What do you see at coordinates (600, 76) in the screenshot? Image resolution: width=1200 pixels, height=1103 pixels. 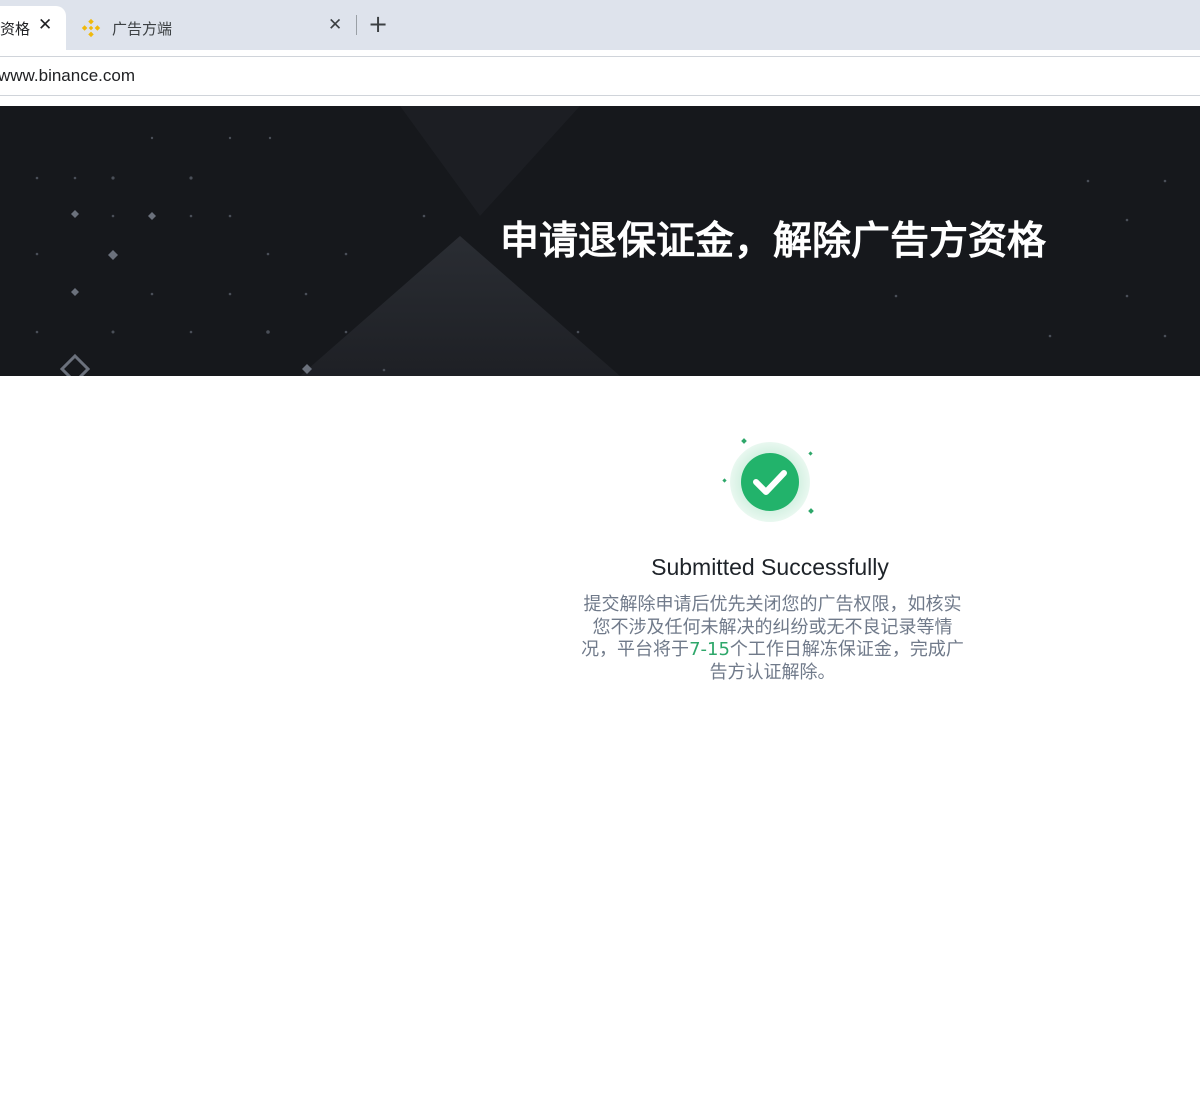 I see `address-bar: www.binance.com` at bounding box center [600, 76].